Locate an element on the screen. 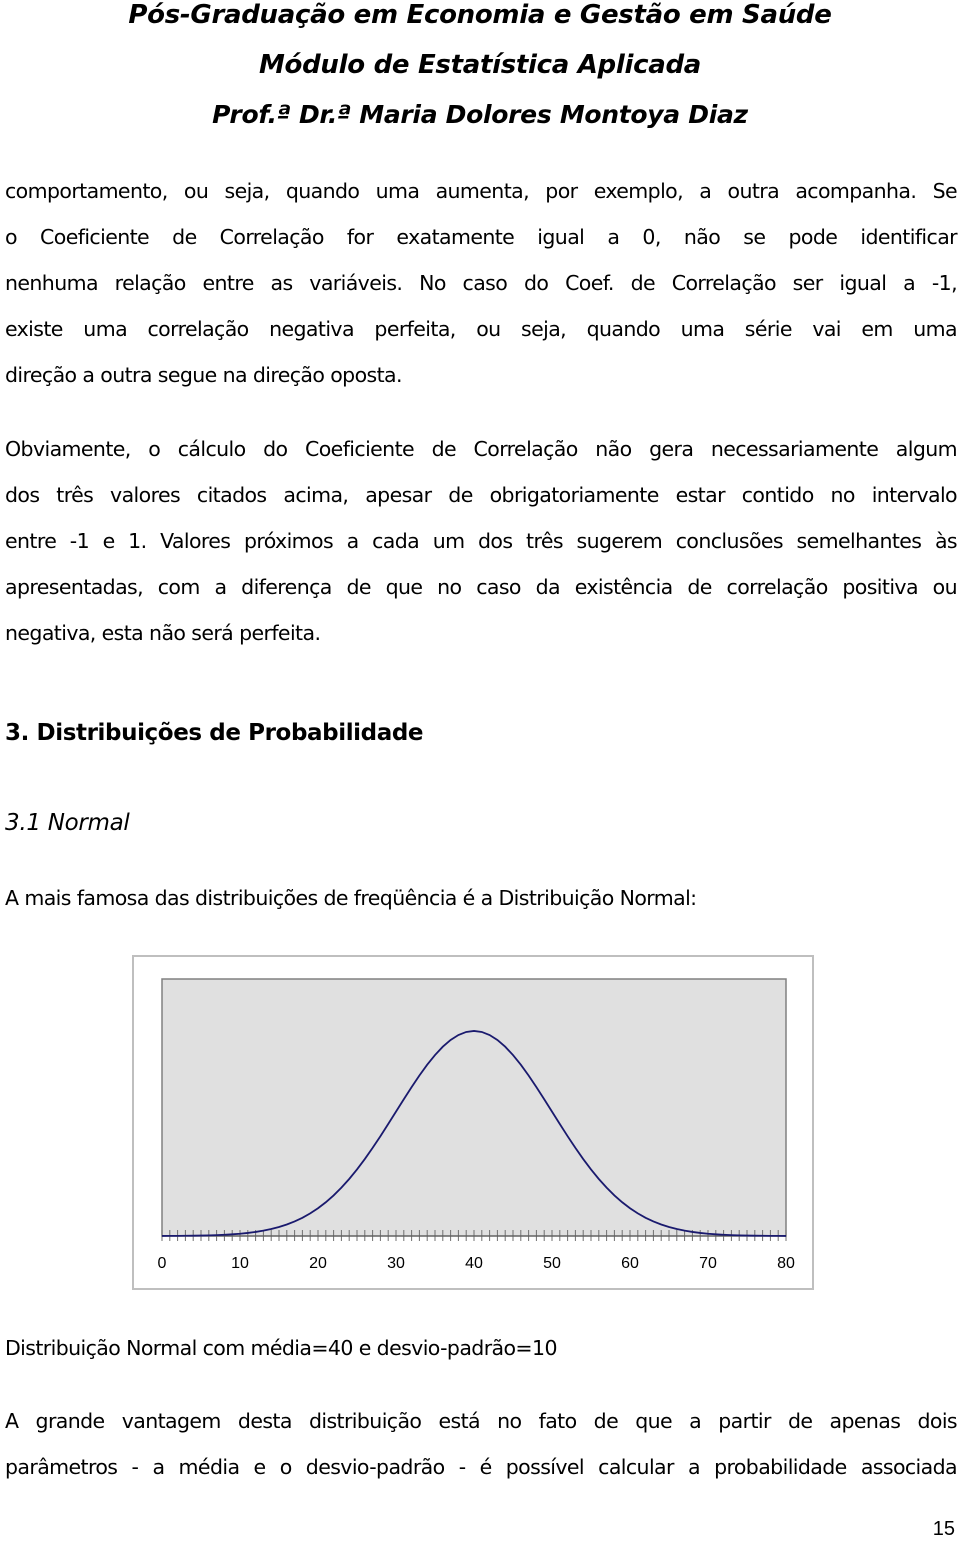 The height and width of the screenshot is (1542, 960). x-tick-label: 30 is located at coordinates (396, 1263).